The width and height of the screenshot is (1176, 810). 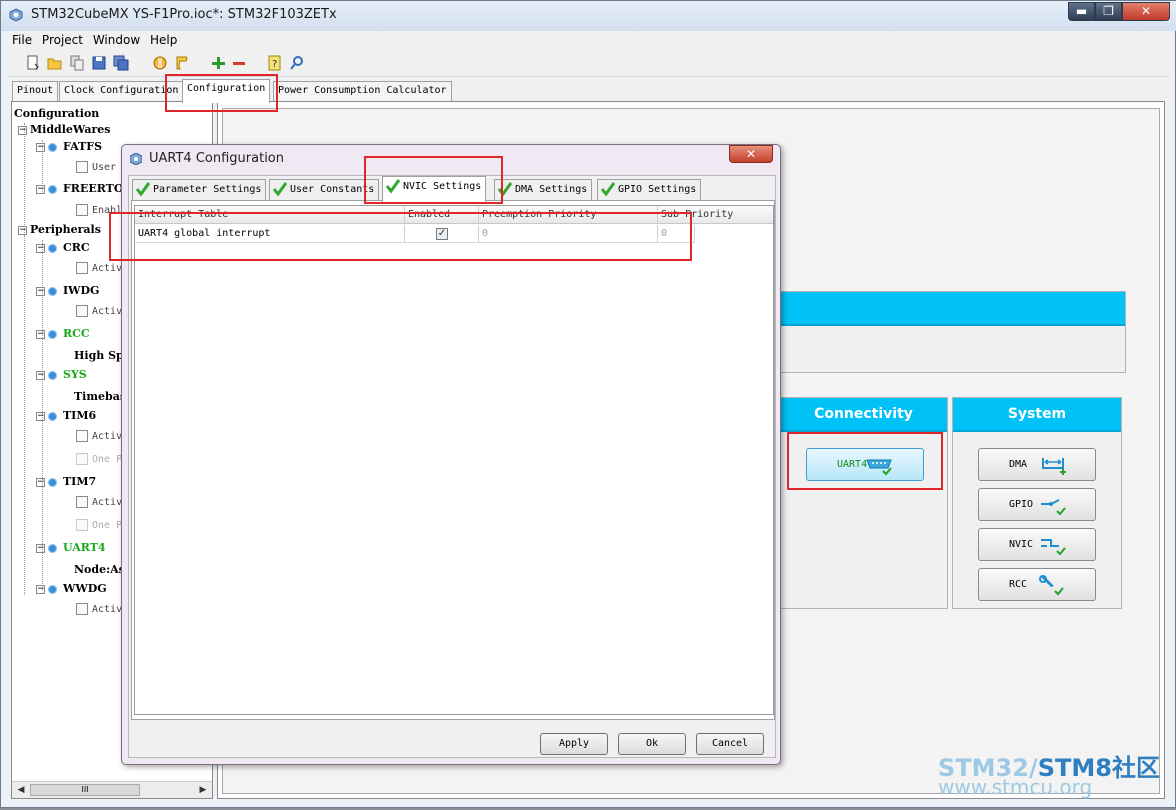 What do you see at coordinates (62, 39) in the screenshot?
I see `menu-project: Project` at bounding box center [62, 39].